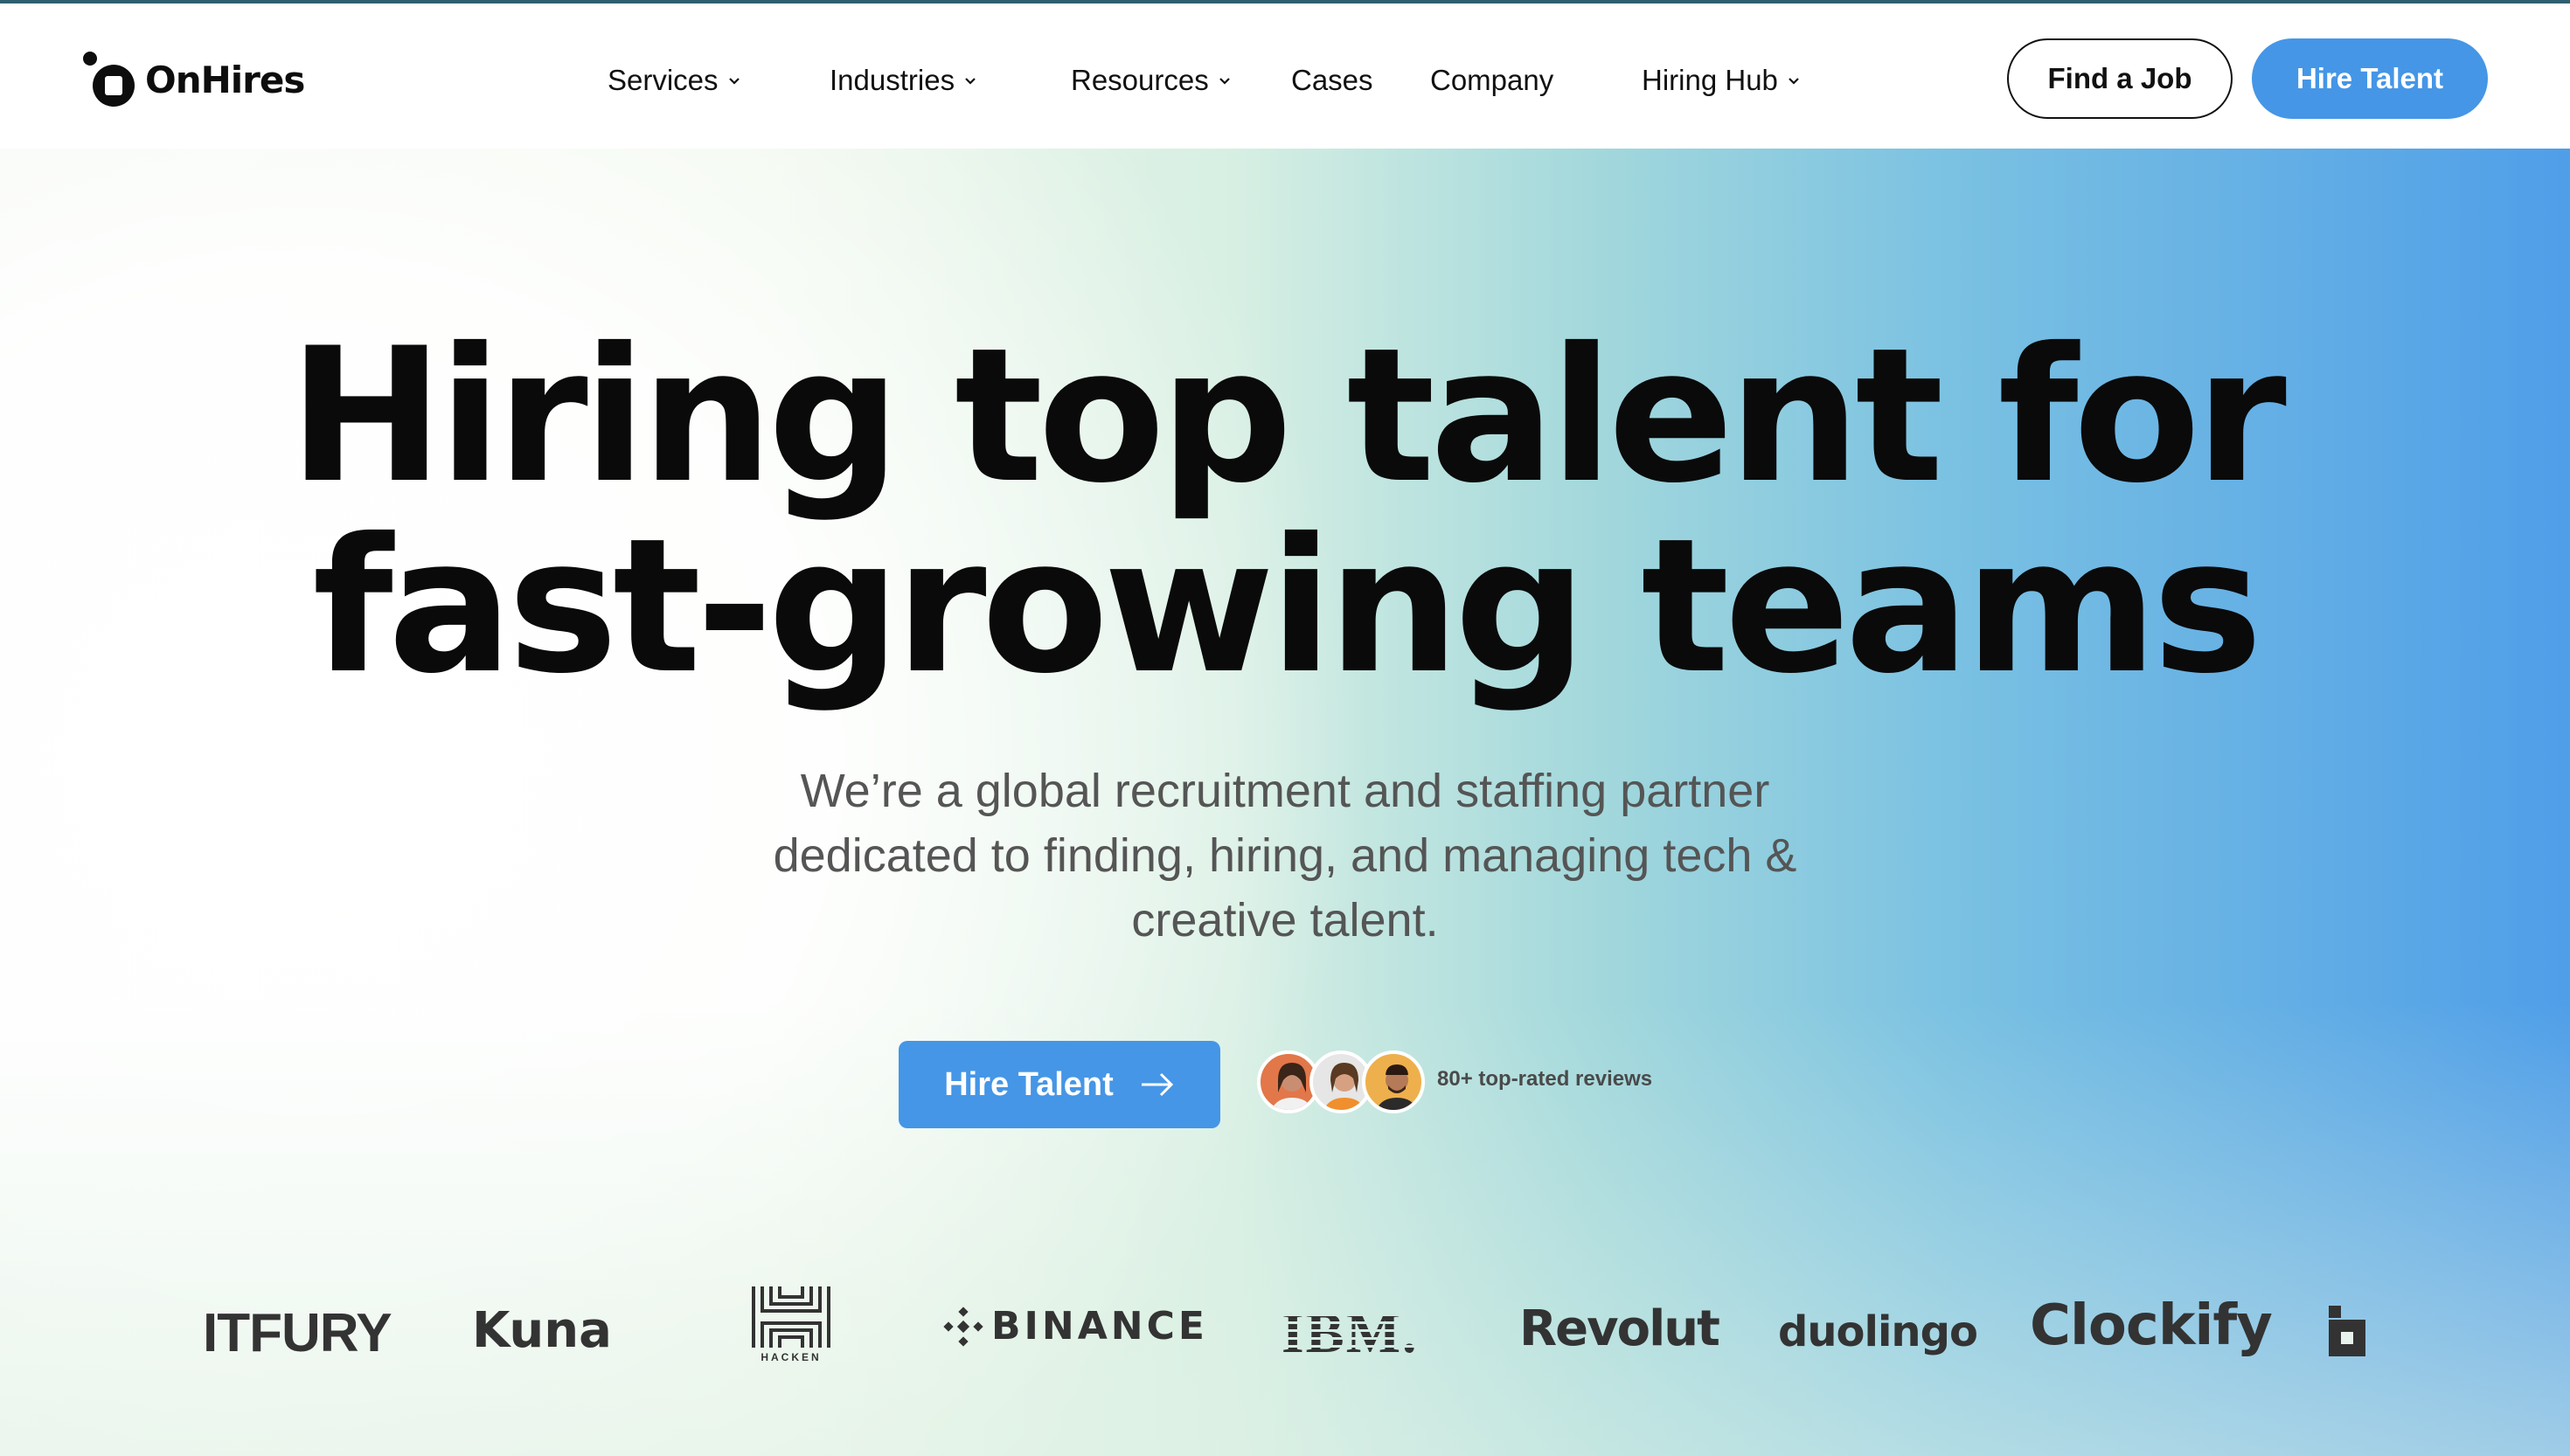  I want to click on kuna-logo: Kuna, so click(542, 1330).